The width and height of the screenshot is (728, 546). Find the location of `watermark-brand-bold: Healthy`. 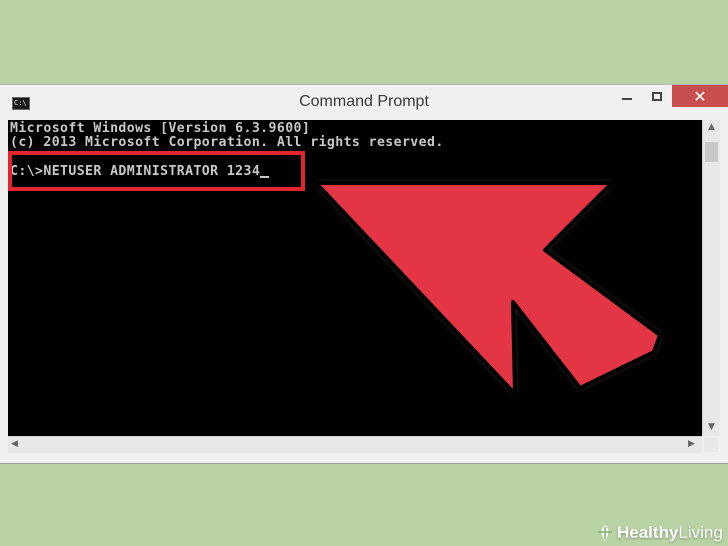

watermark-brand-bold: Healthy is located at coordinates (648, 532).